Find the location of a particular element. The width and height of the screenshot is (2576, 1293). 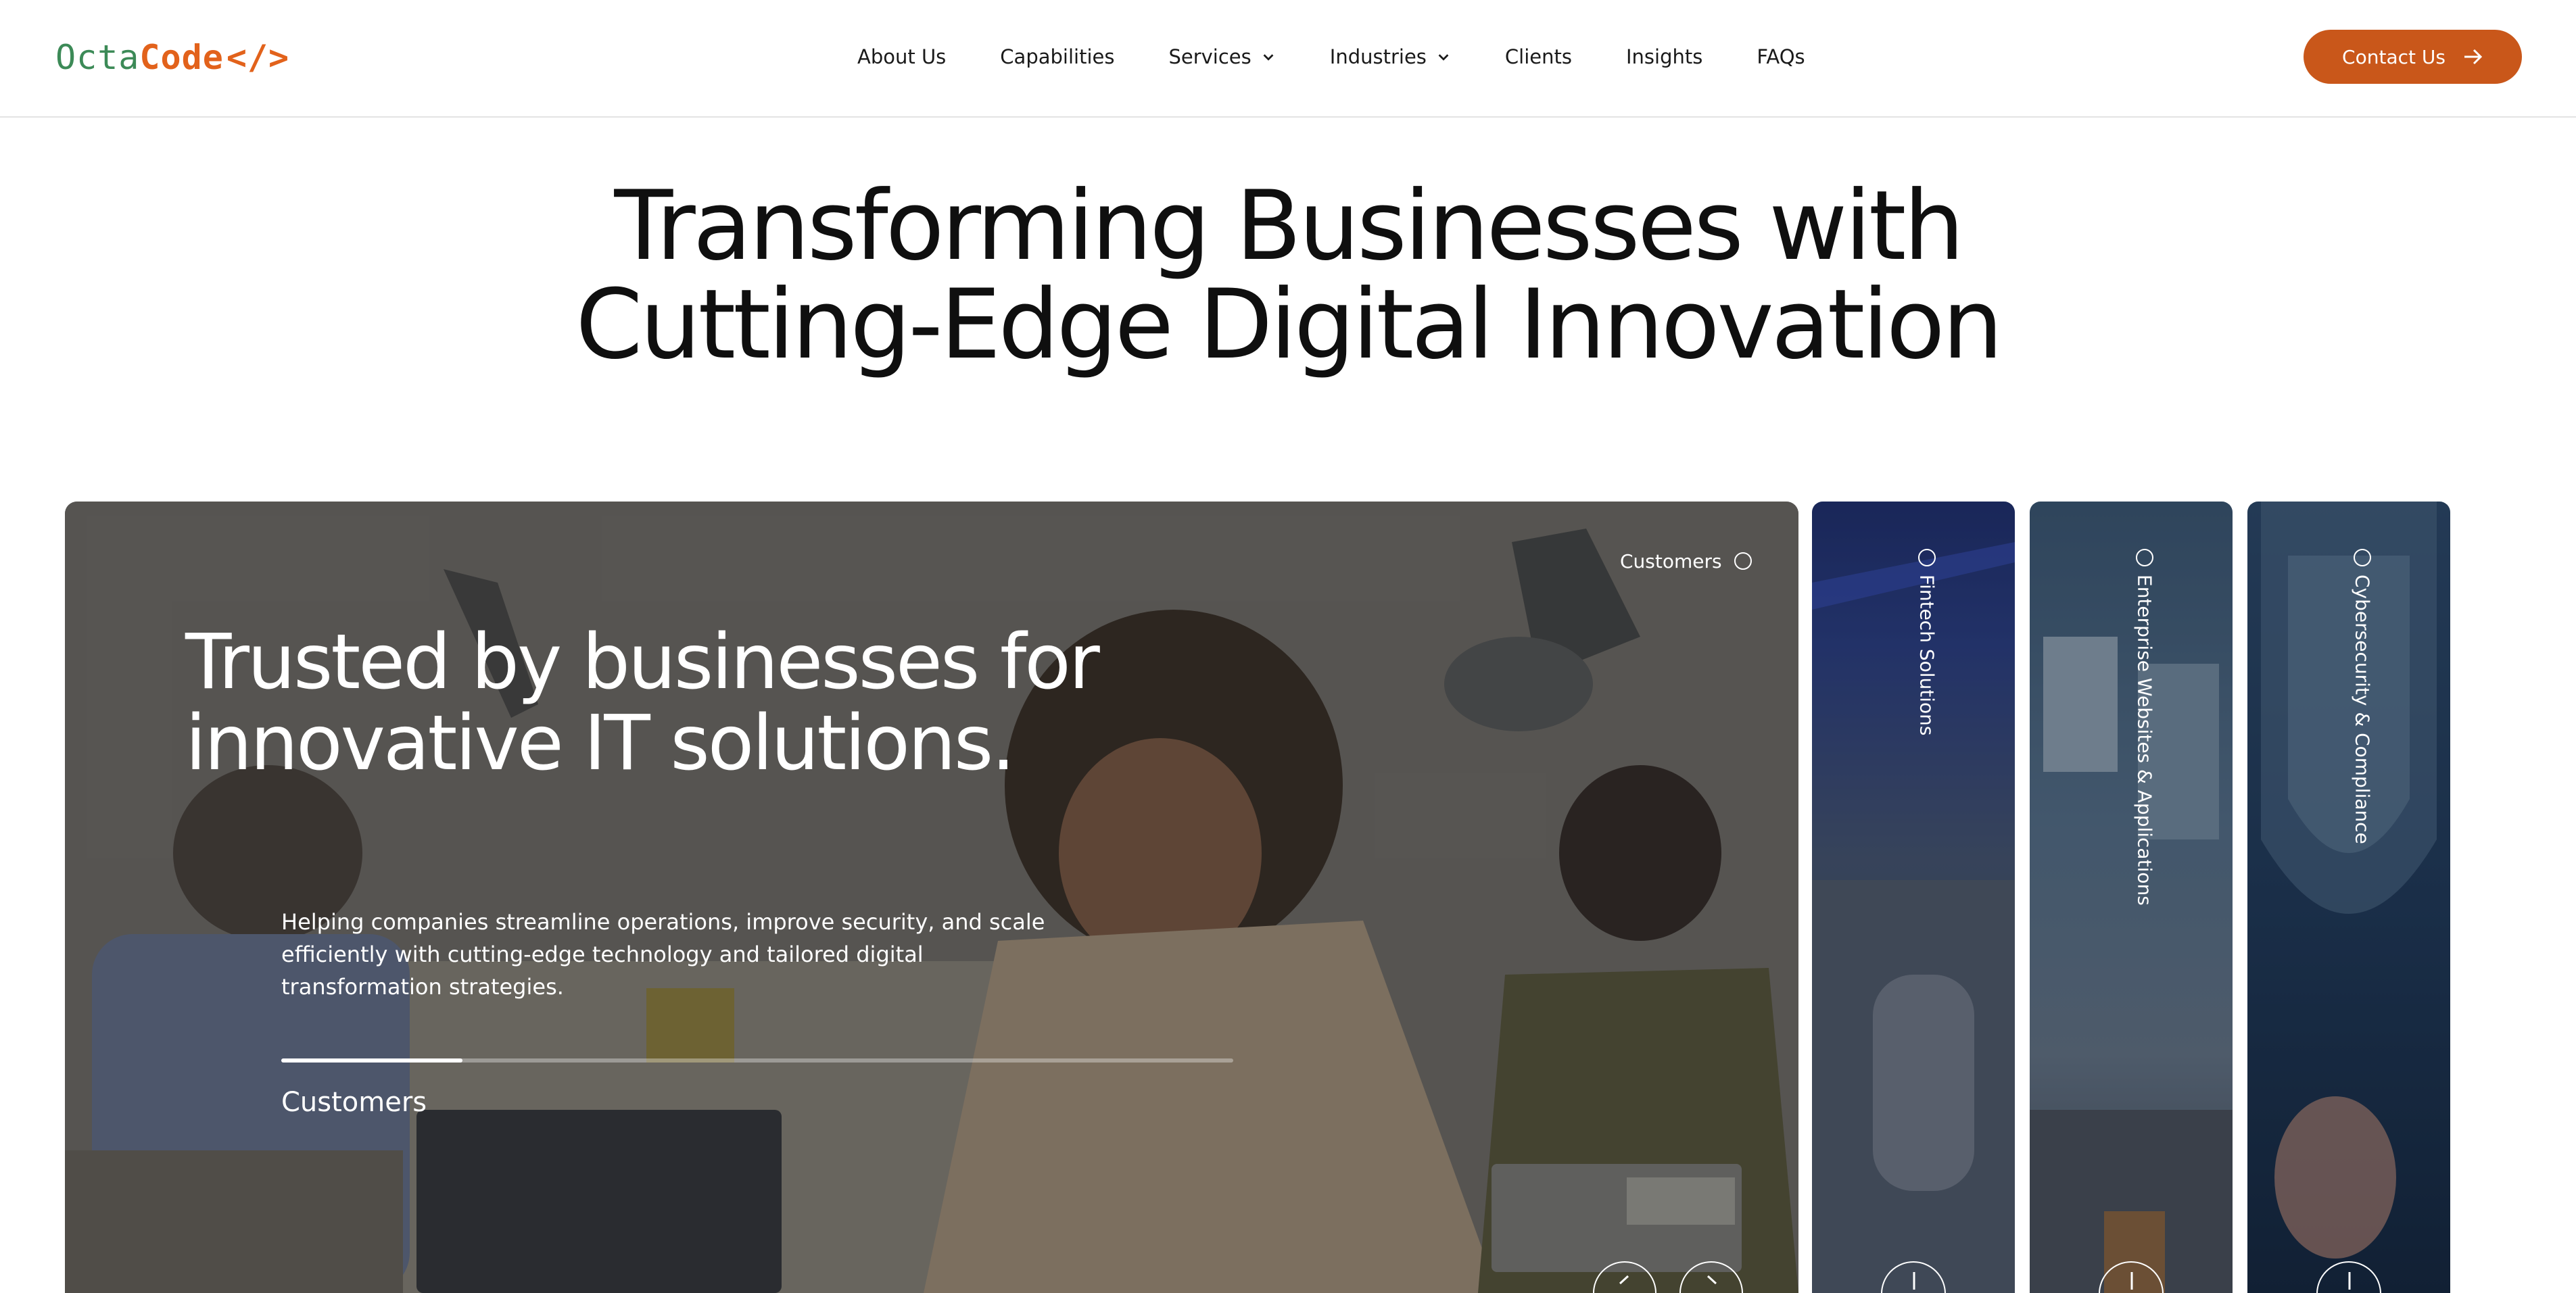

side-card-label: Cybersecurity & Compliance is located at coordinates (2362, 709).